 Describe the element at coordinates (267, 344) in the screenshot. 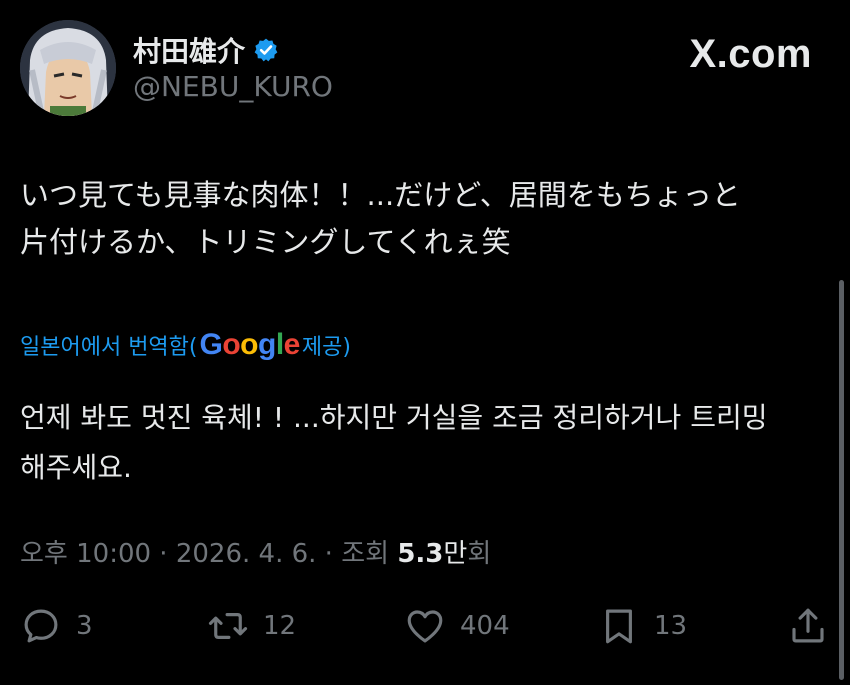

I see `google-letter: g` at that location.